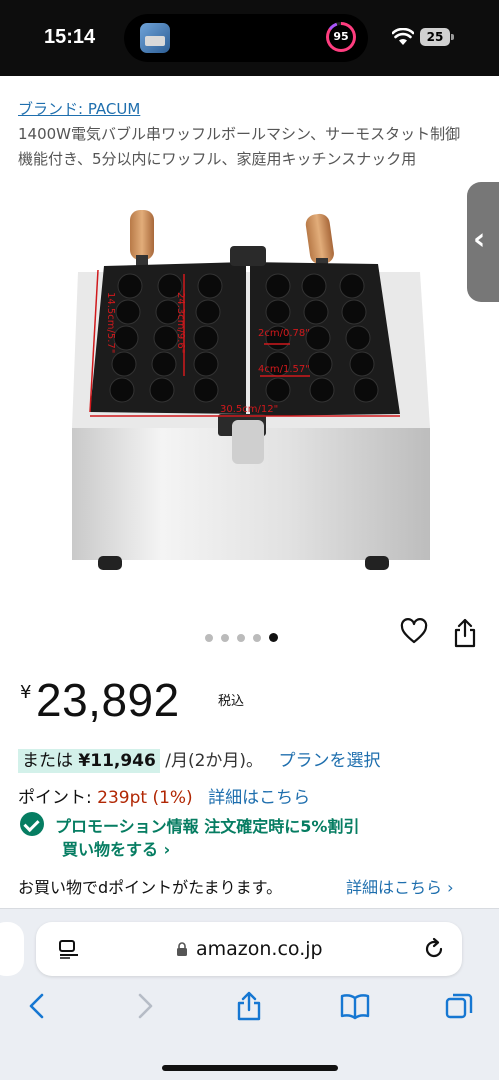 The width and height of the screenshot is (499, 1080). Describe the element at coordinates (116, 848) in the screenshot. I see `promotion-shop-link: 買い物をする ›` at that location.